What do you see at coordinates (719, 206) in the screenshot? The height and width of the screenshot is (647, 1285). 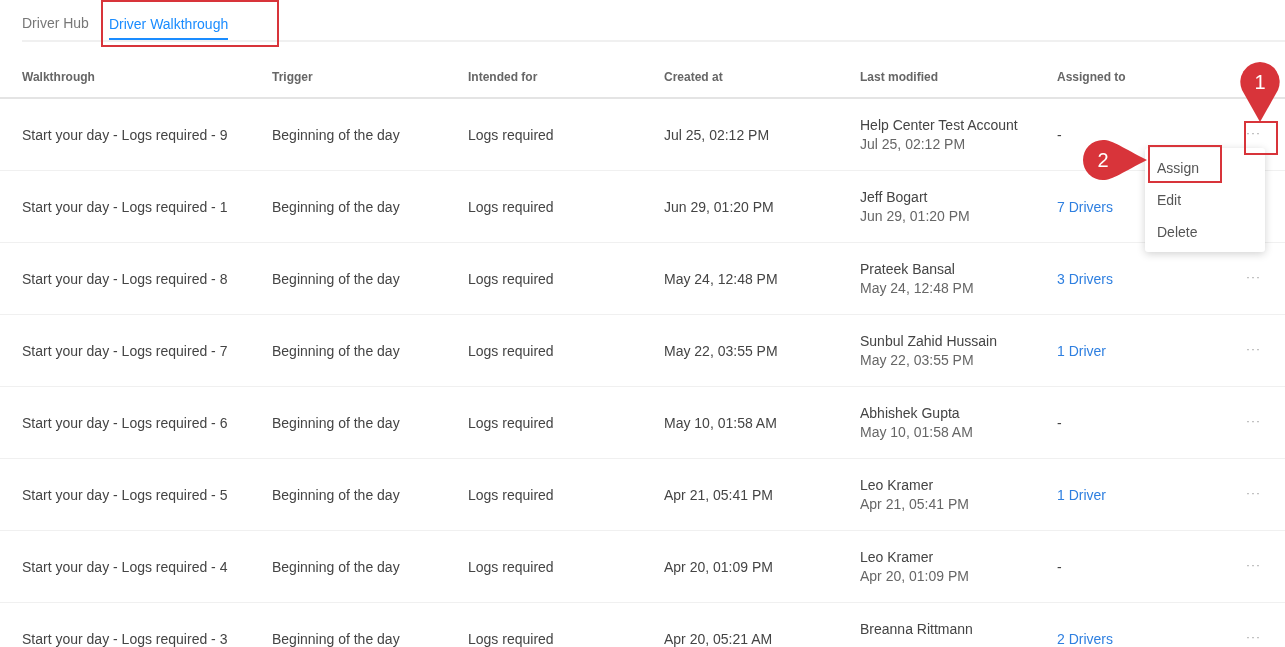 I see `table-cell-text: Jun 29, 01:20 PM` at bounding box center [719, 206].